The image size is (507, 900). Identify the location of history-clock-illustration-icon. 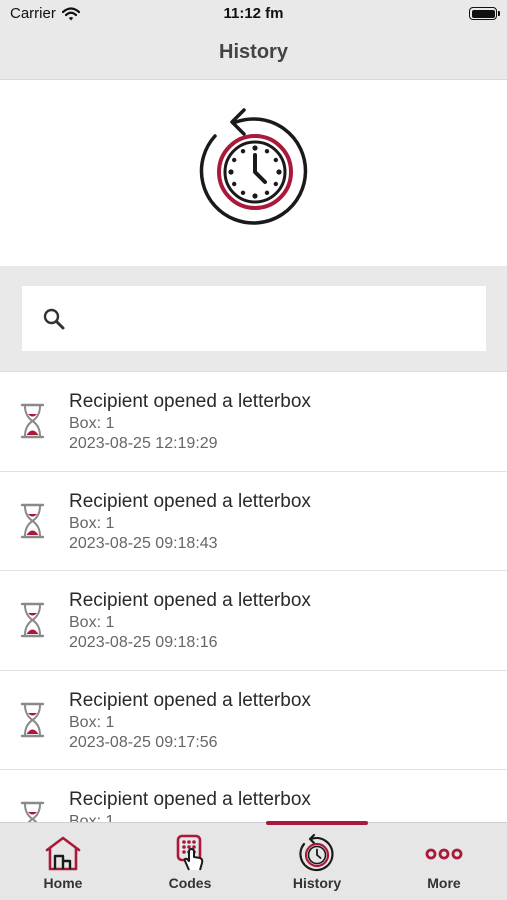
(253, 166).